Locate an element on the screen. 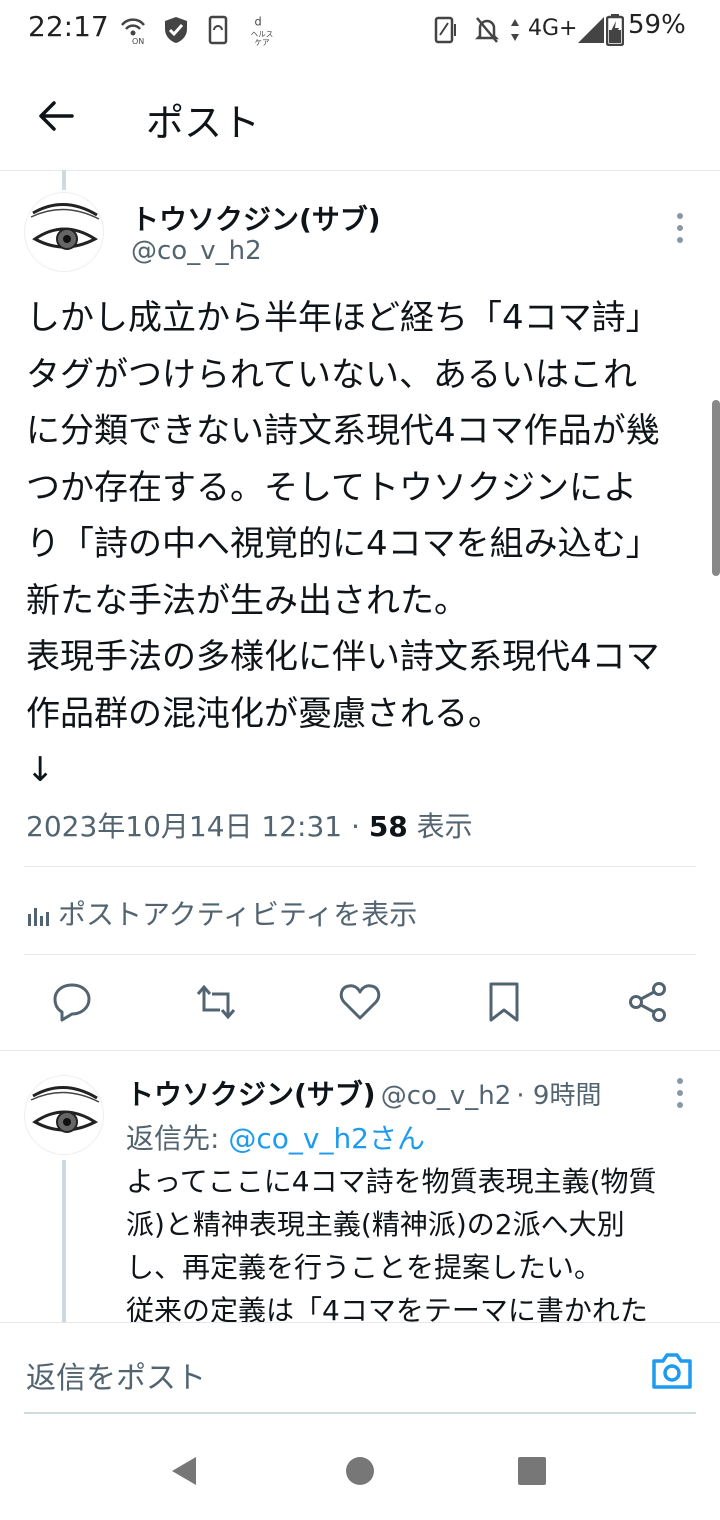 The width and height of the screenshot is (720, 1520). like-icon is located at coordinates (360, 1002).